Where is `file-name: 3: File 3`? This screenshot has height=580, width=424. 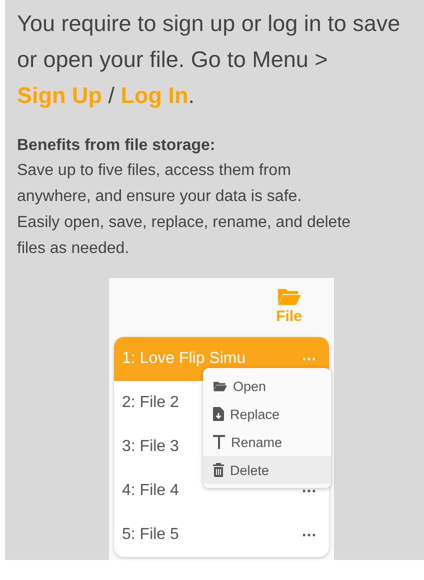 file-name: 3: File 3 is located at coordinates (150, 447).